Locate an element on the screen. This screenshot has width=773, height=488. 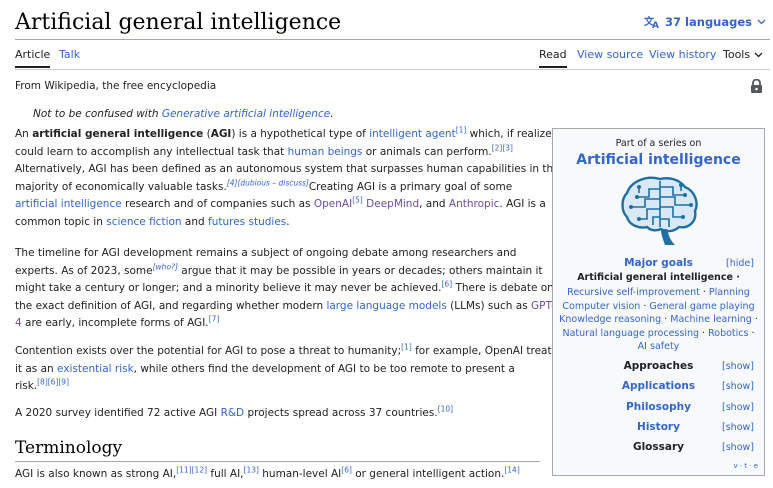
brain-circuit-icon is located at coordinates (660, 212).